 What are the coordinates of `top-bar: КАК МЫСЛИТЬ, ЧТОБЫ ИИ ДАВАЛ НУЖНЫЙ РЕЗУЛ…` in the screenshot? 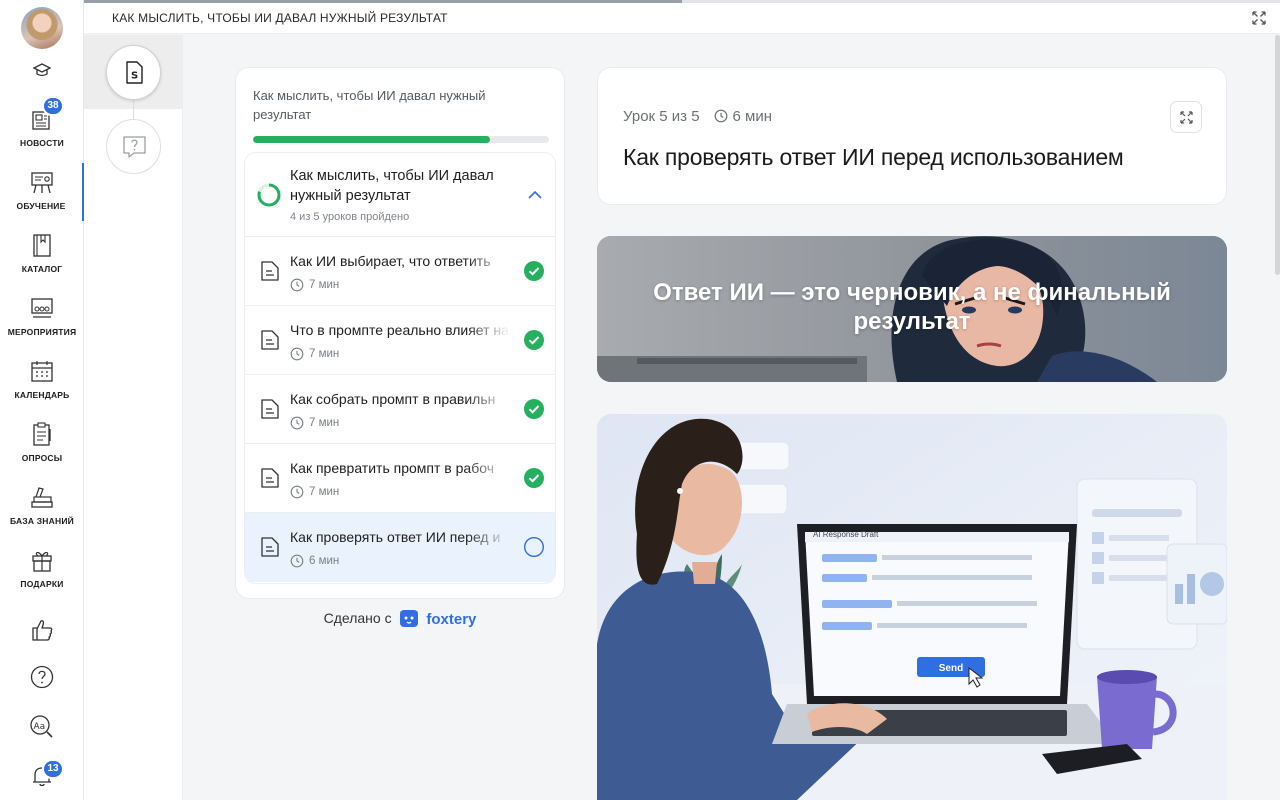 It's located at (682, 17).